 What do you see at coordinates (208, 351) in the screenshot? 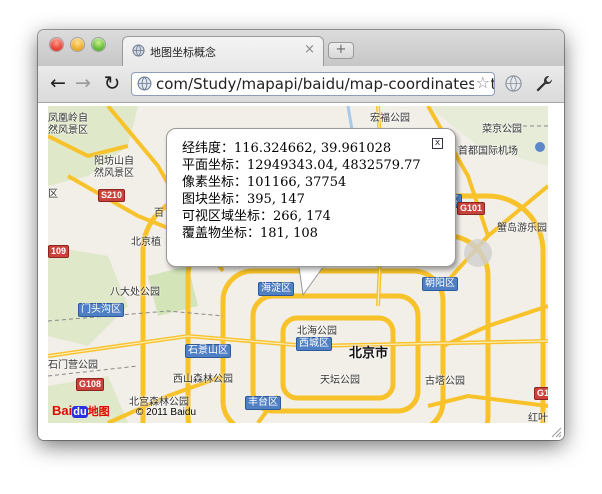
I see `district-tag-shijingshan: 石景山区` at bounding box center [208, 351].